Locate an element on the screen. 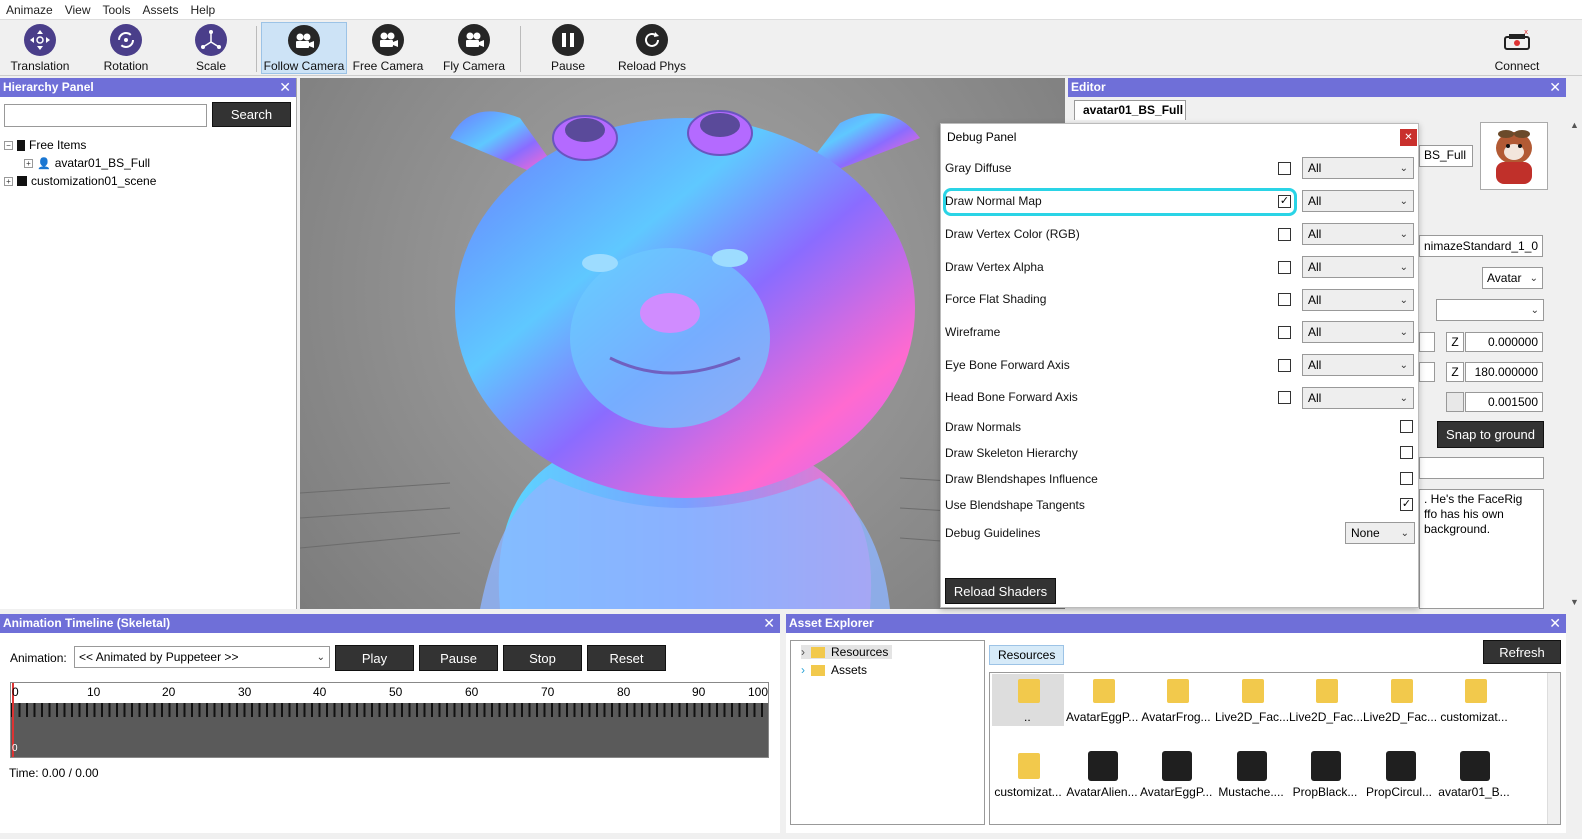 The image size is (1582, 839). position-z-field: 0.000000 is located at coordinates (1504, 342).